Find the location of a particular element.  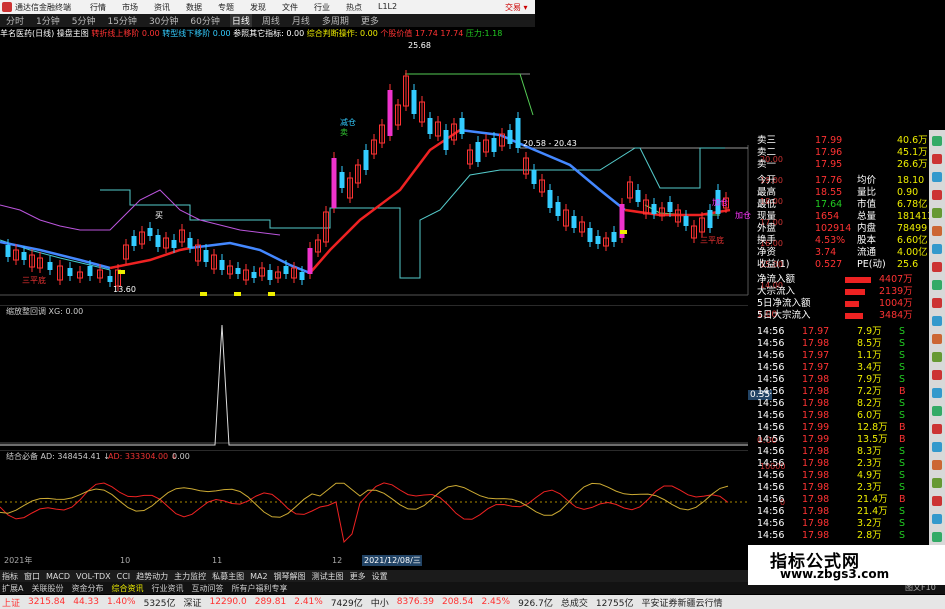

tick-volume: 13.5万 is located at coordinates (872, 439).